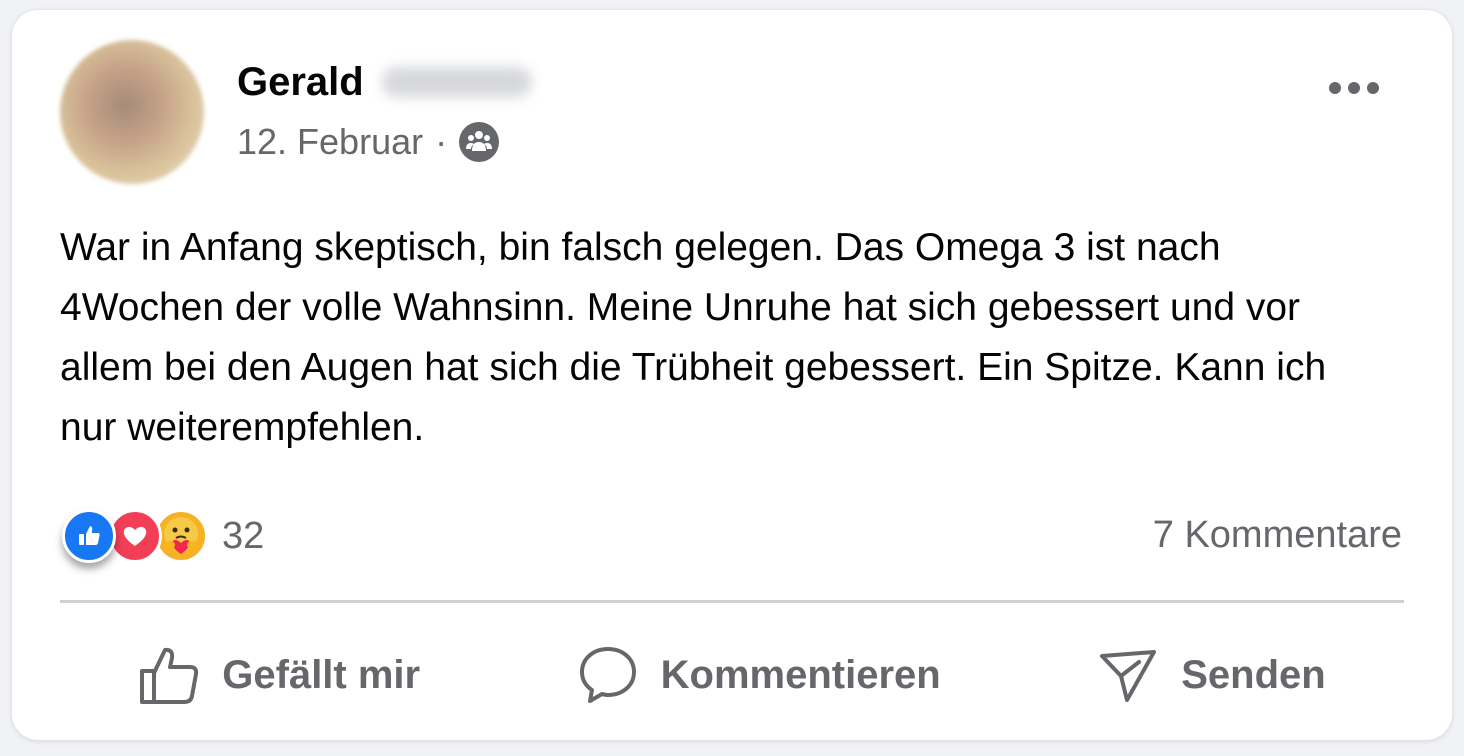 This screenshot has width=1464, height=756. Describe the element at coordinates (135, 536) in the screenshot. I see `love-icon` at that location.